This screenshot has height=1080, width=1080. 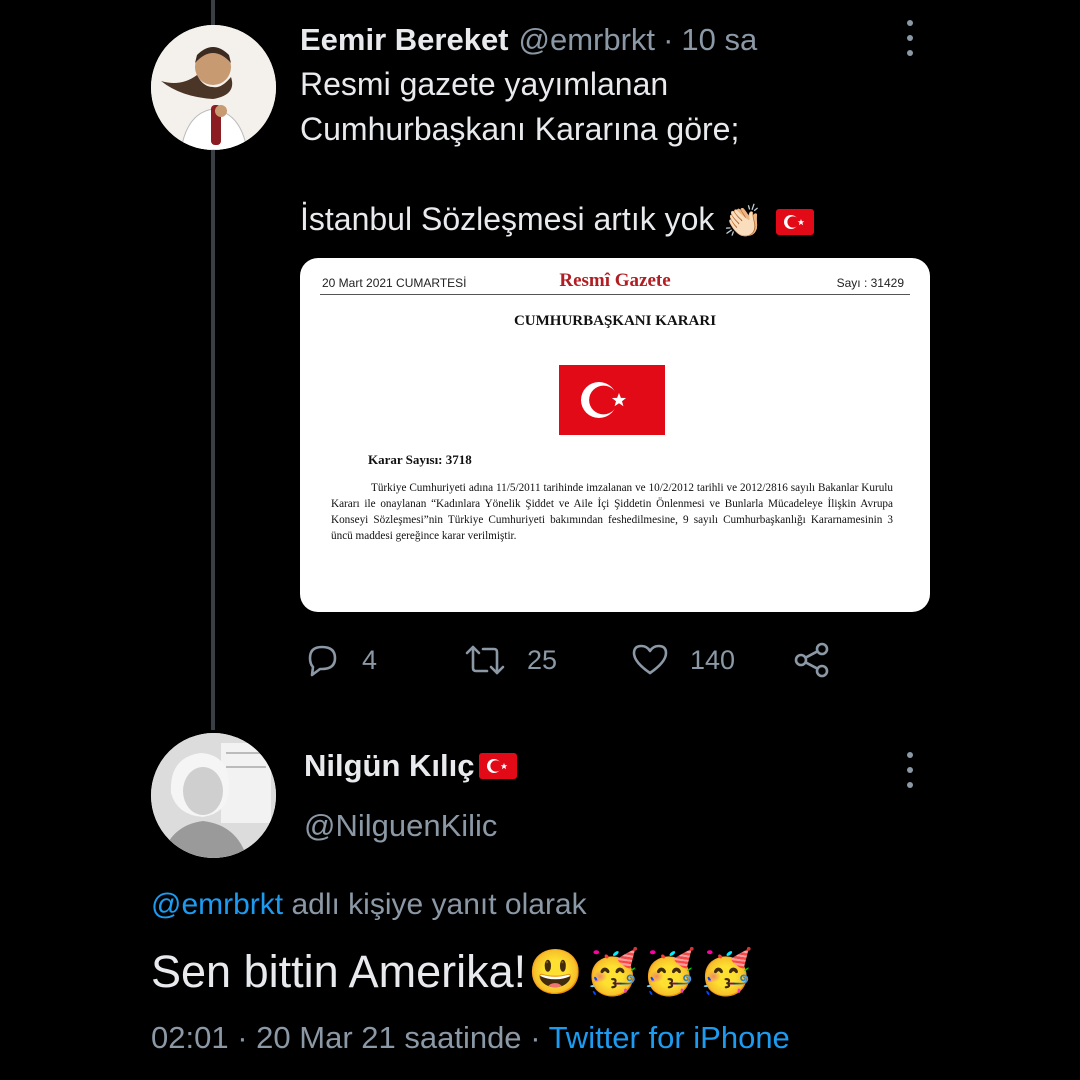 What do you see at coordinates (615, 321) in the screenshot?
I see `gazette-heading: CUMHURBAŞKANI KARARI` at bounding box center [615, 321].